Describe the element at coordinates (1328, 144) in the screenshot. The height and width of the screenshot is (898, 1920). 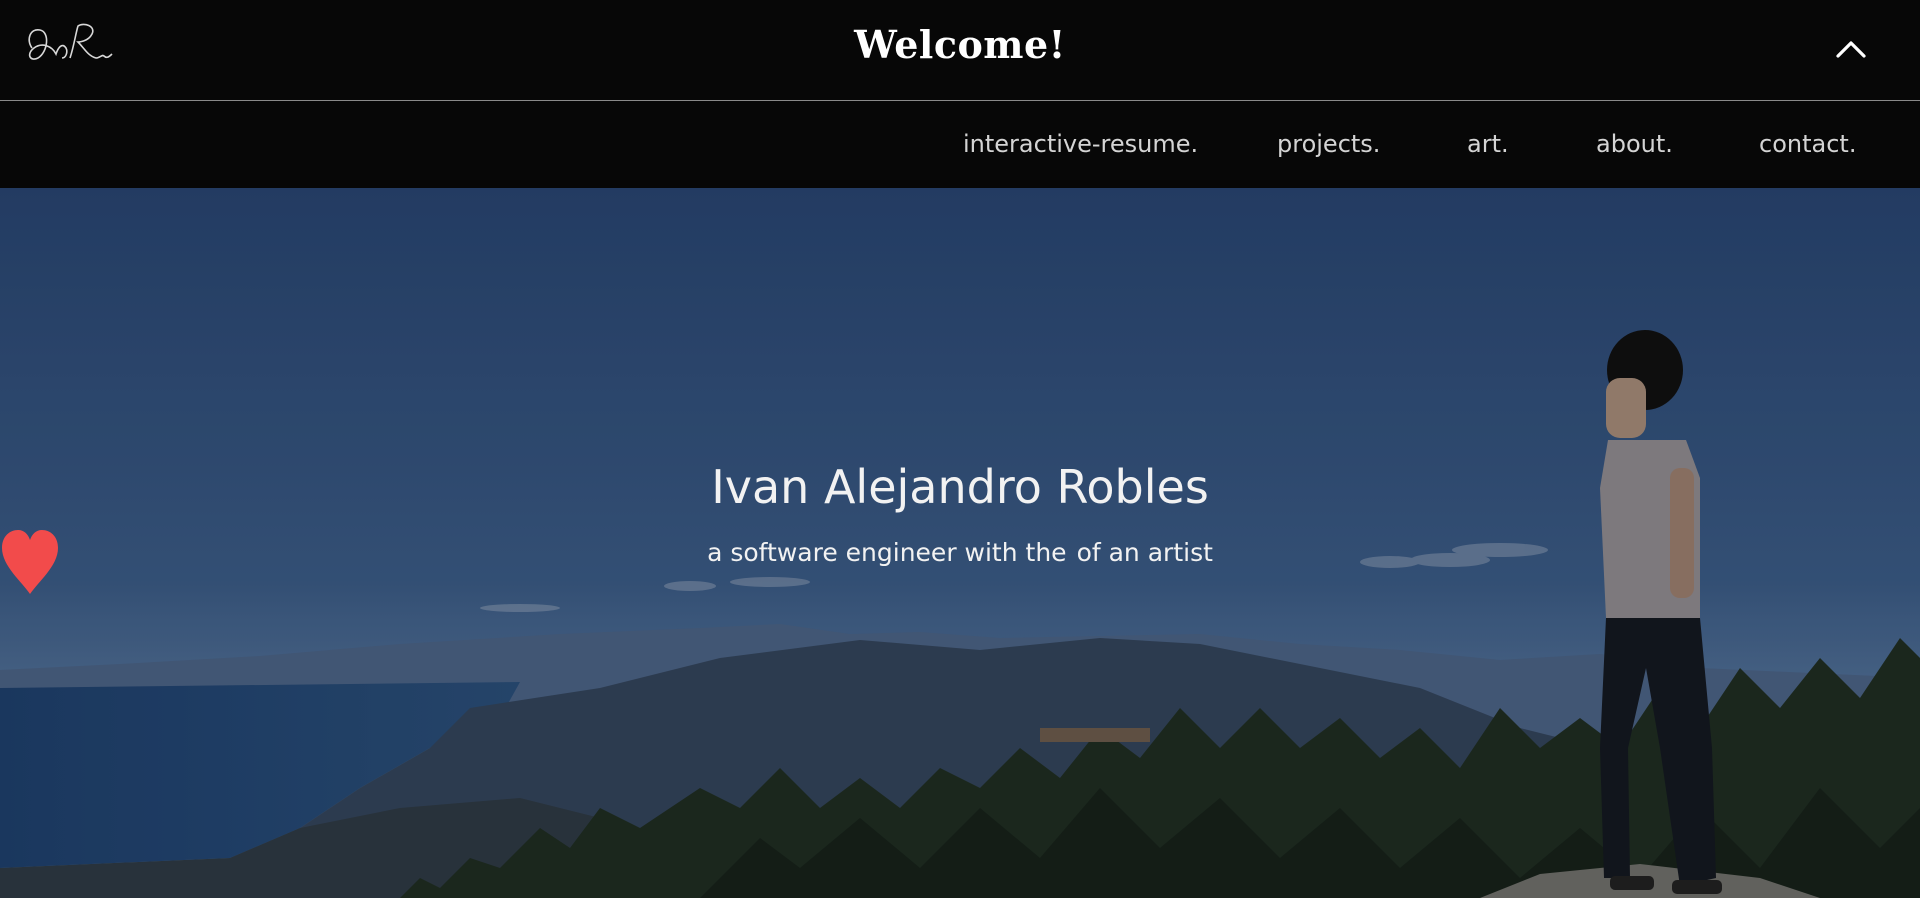
I see `nav-item-projects: projects.` at that location.